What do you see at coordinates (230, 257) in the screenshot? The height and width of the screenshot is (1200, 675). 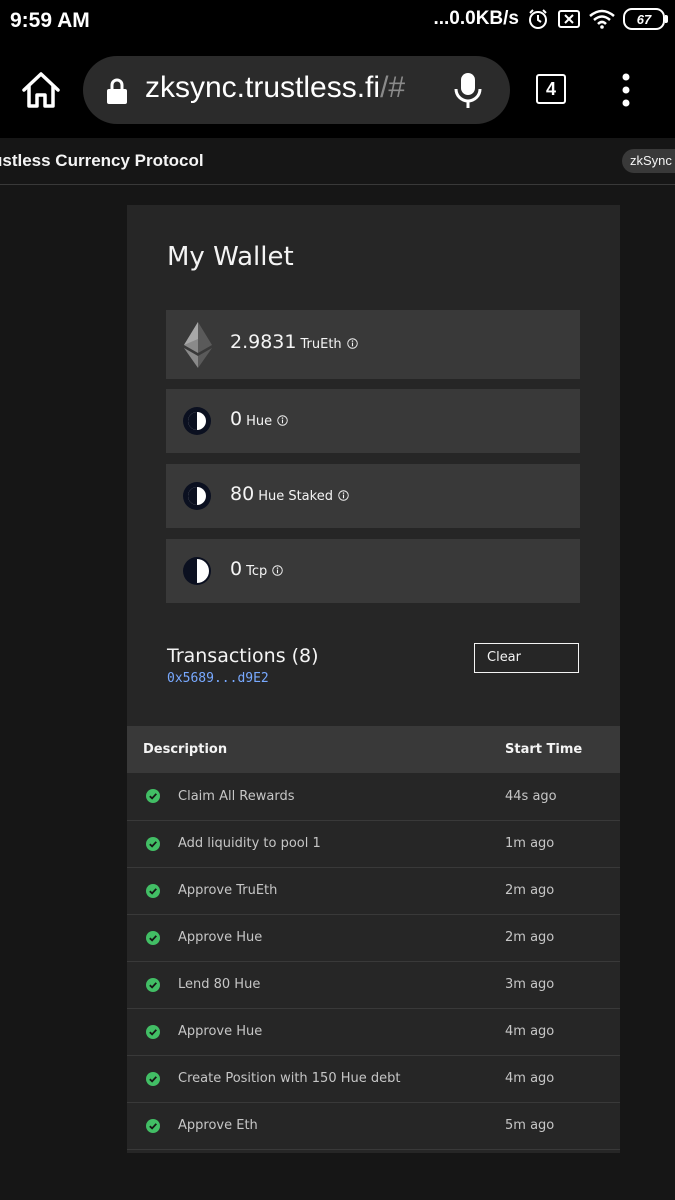 I see `wallet-title: My Wallet` at bounding box center [230, 257].